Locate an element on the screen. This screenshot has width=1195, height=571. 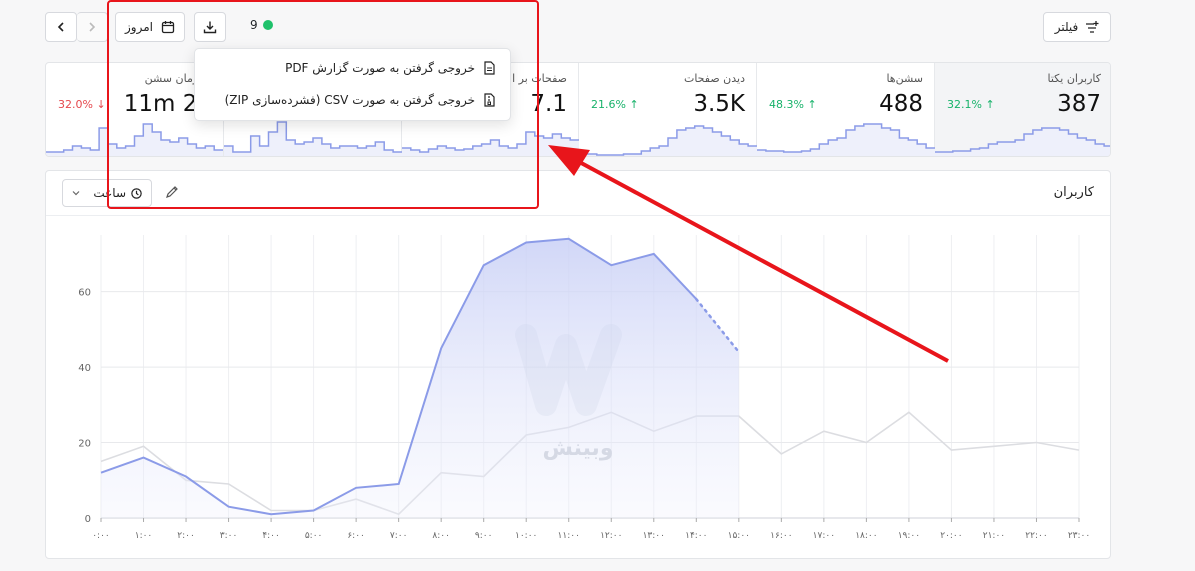
stat-change: 32.0% ↓ is located at coordinates (82, 104).